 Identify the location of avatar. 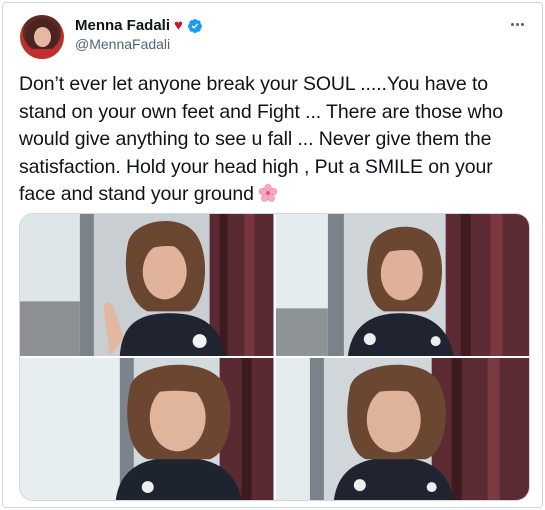
(42, 37).